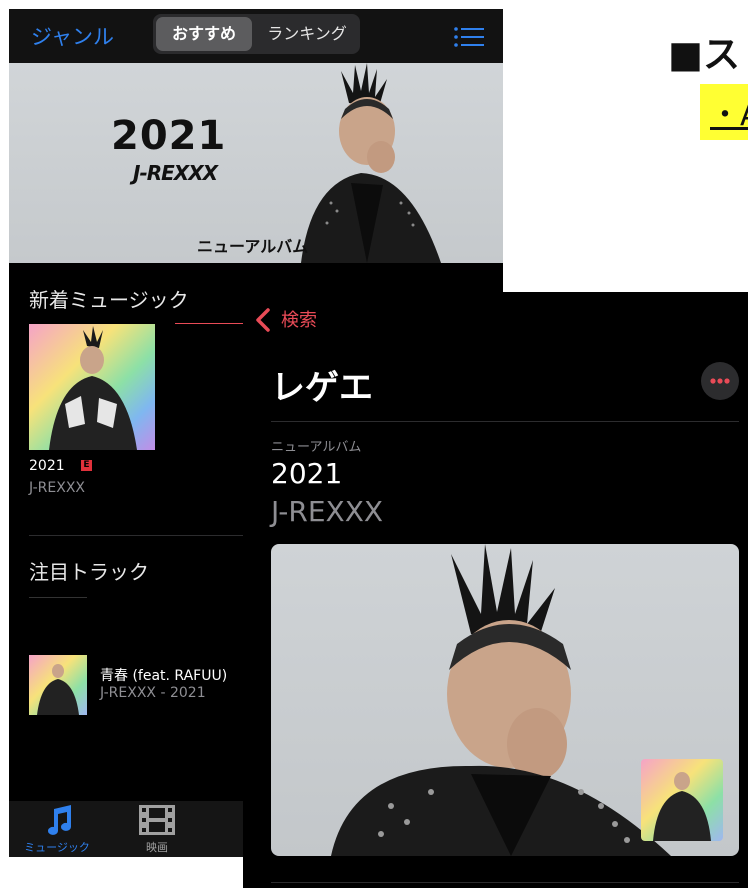 The image size is (748, 888). I want to click on album-banner: 2021 J-REXXX ニューアルバム, so click(256, 163).